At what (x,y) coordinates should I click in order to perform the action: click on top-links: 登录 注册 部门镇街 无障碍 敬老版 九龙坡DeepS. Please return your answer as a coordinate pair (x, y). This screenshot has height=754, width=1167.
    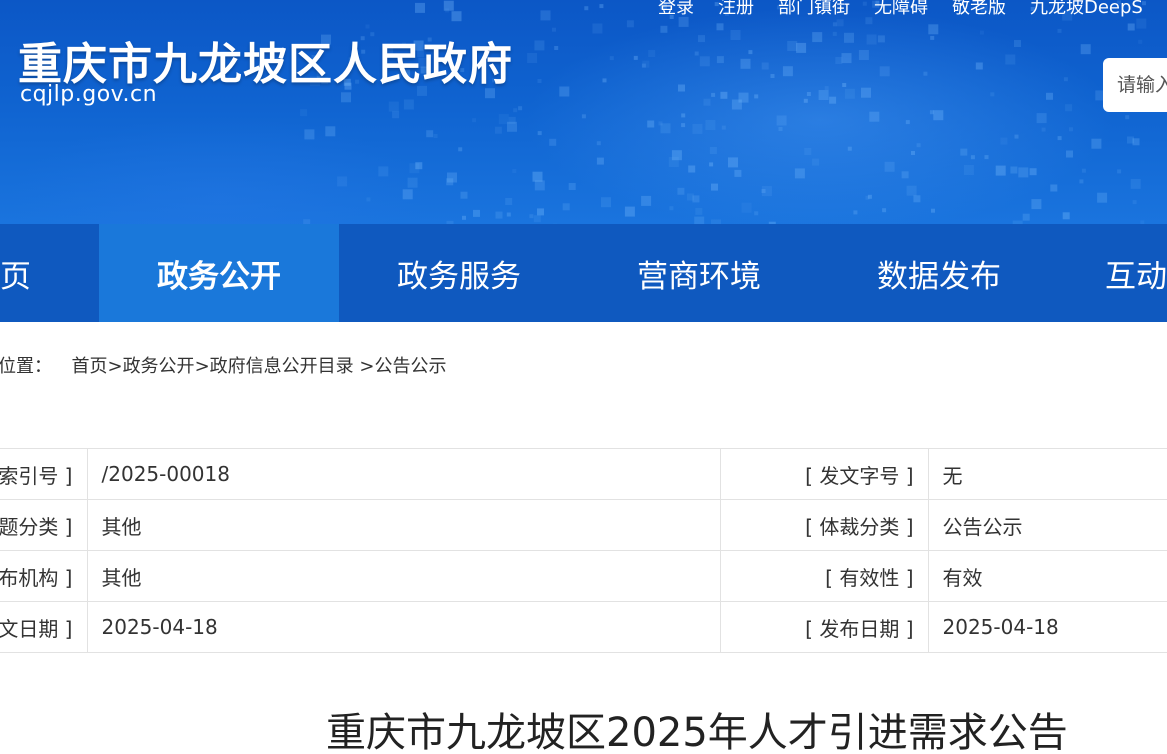
    Looking at the image, I should click on (912, 9).